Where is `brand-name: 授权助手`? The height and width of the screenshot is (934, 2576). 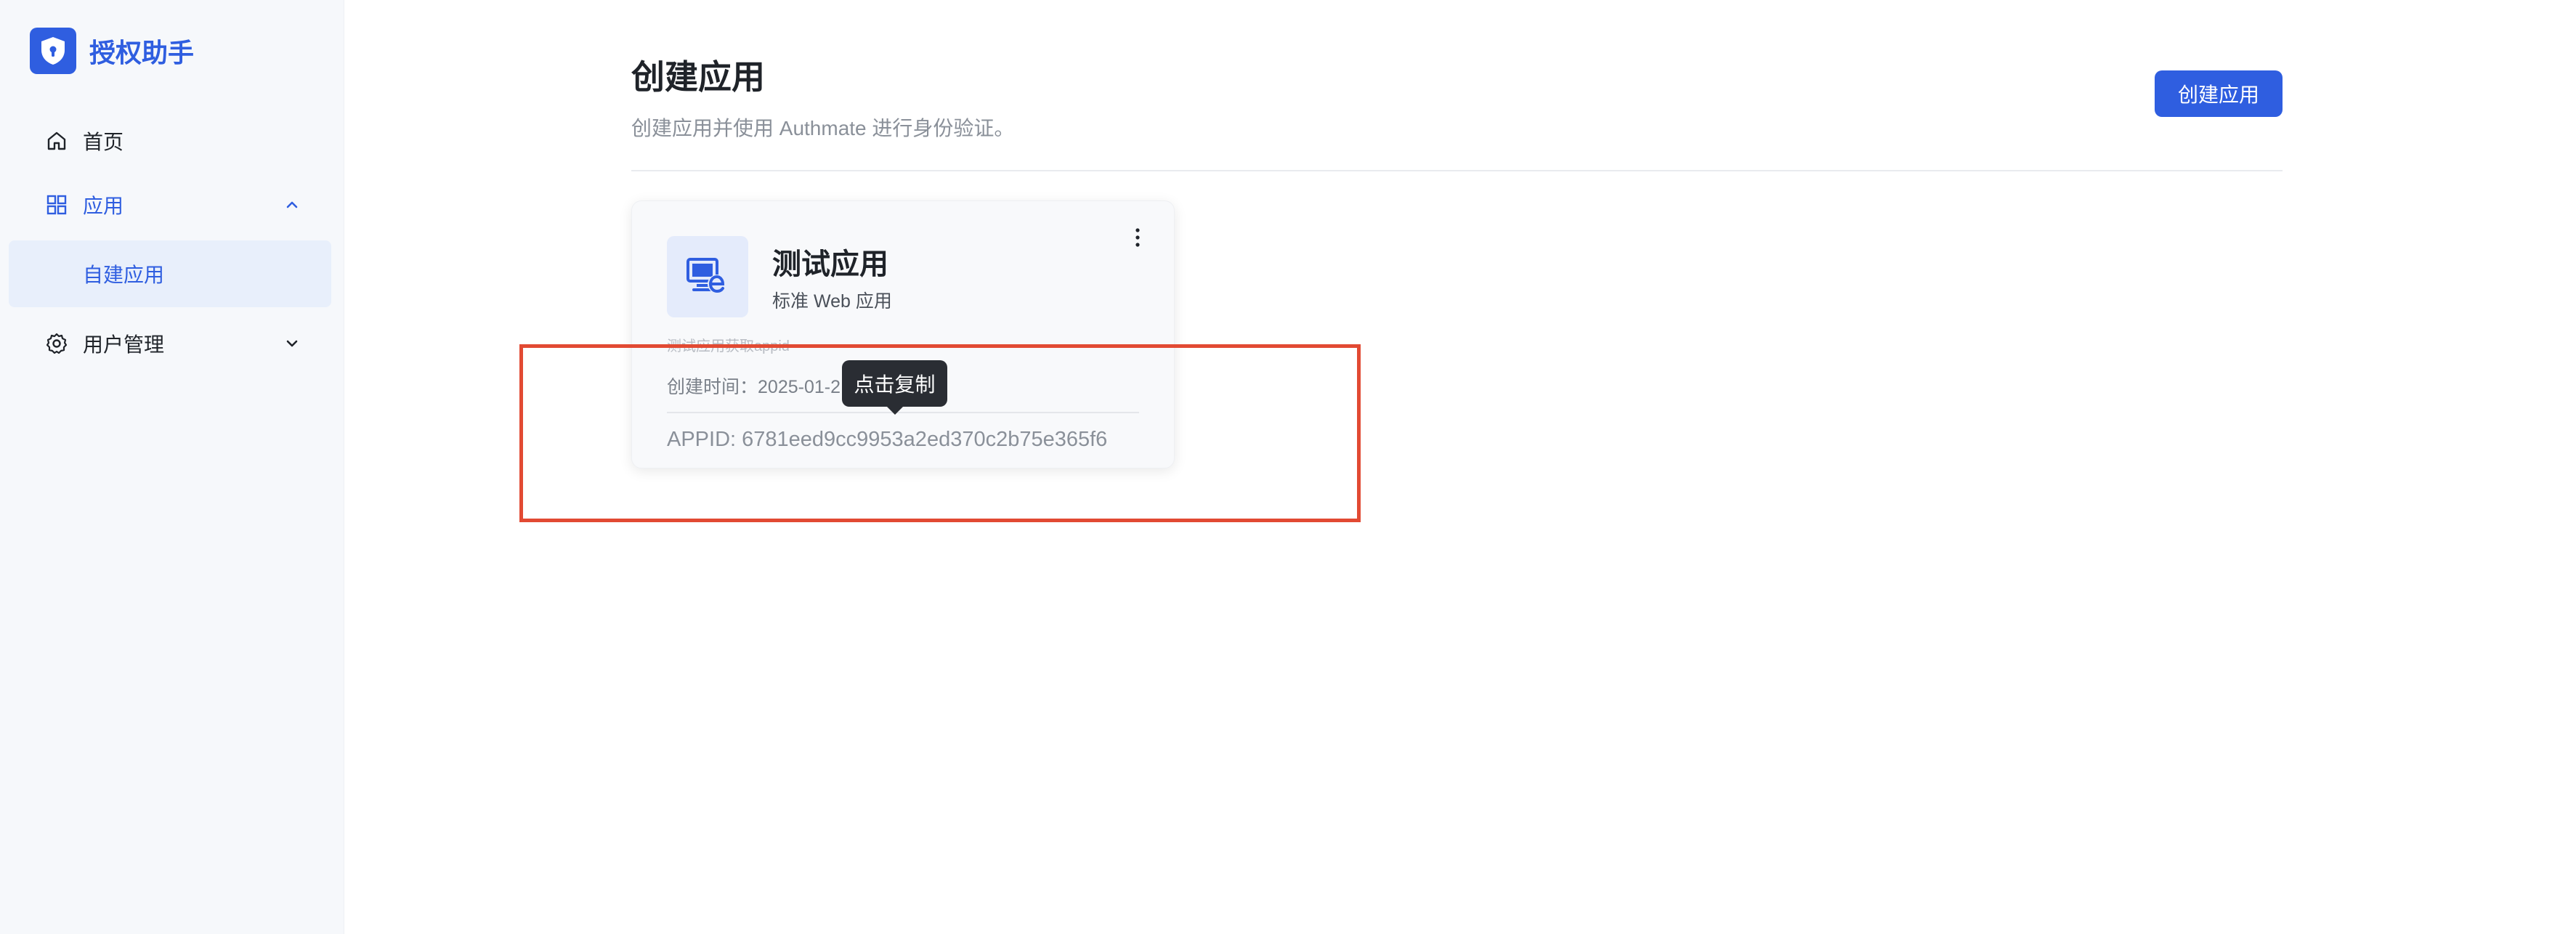 brand-name: 授权助手 is located at coordinates (142, 53).